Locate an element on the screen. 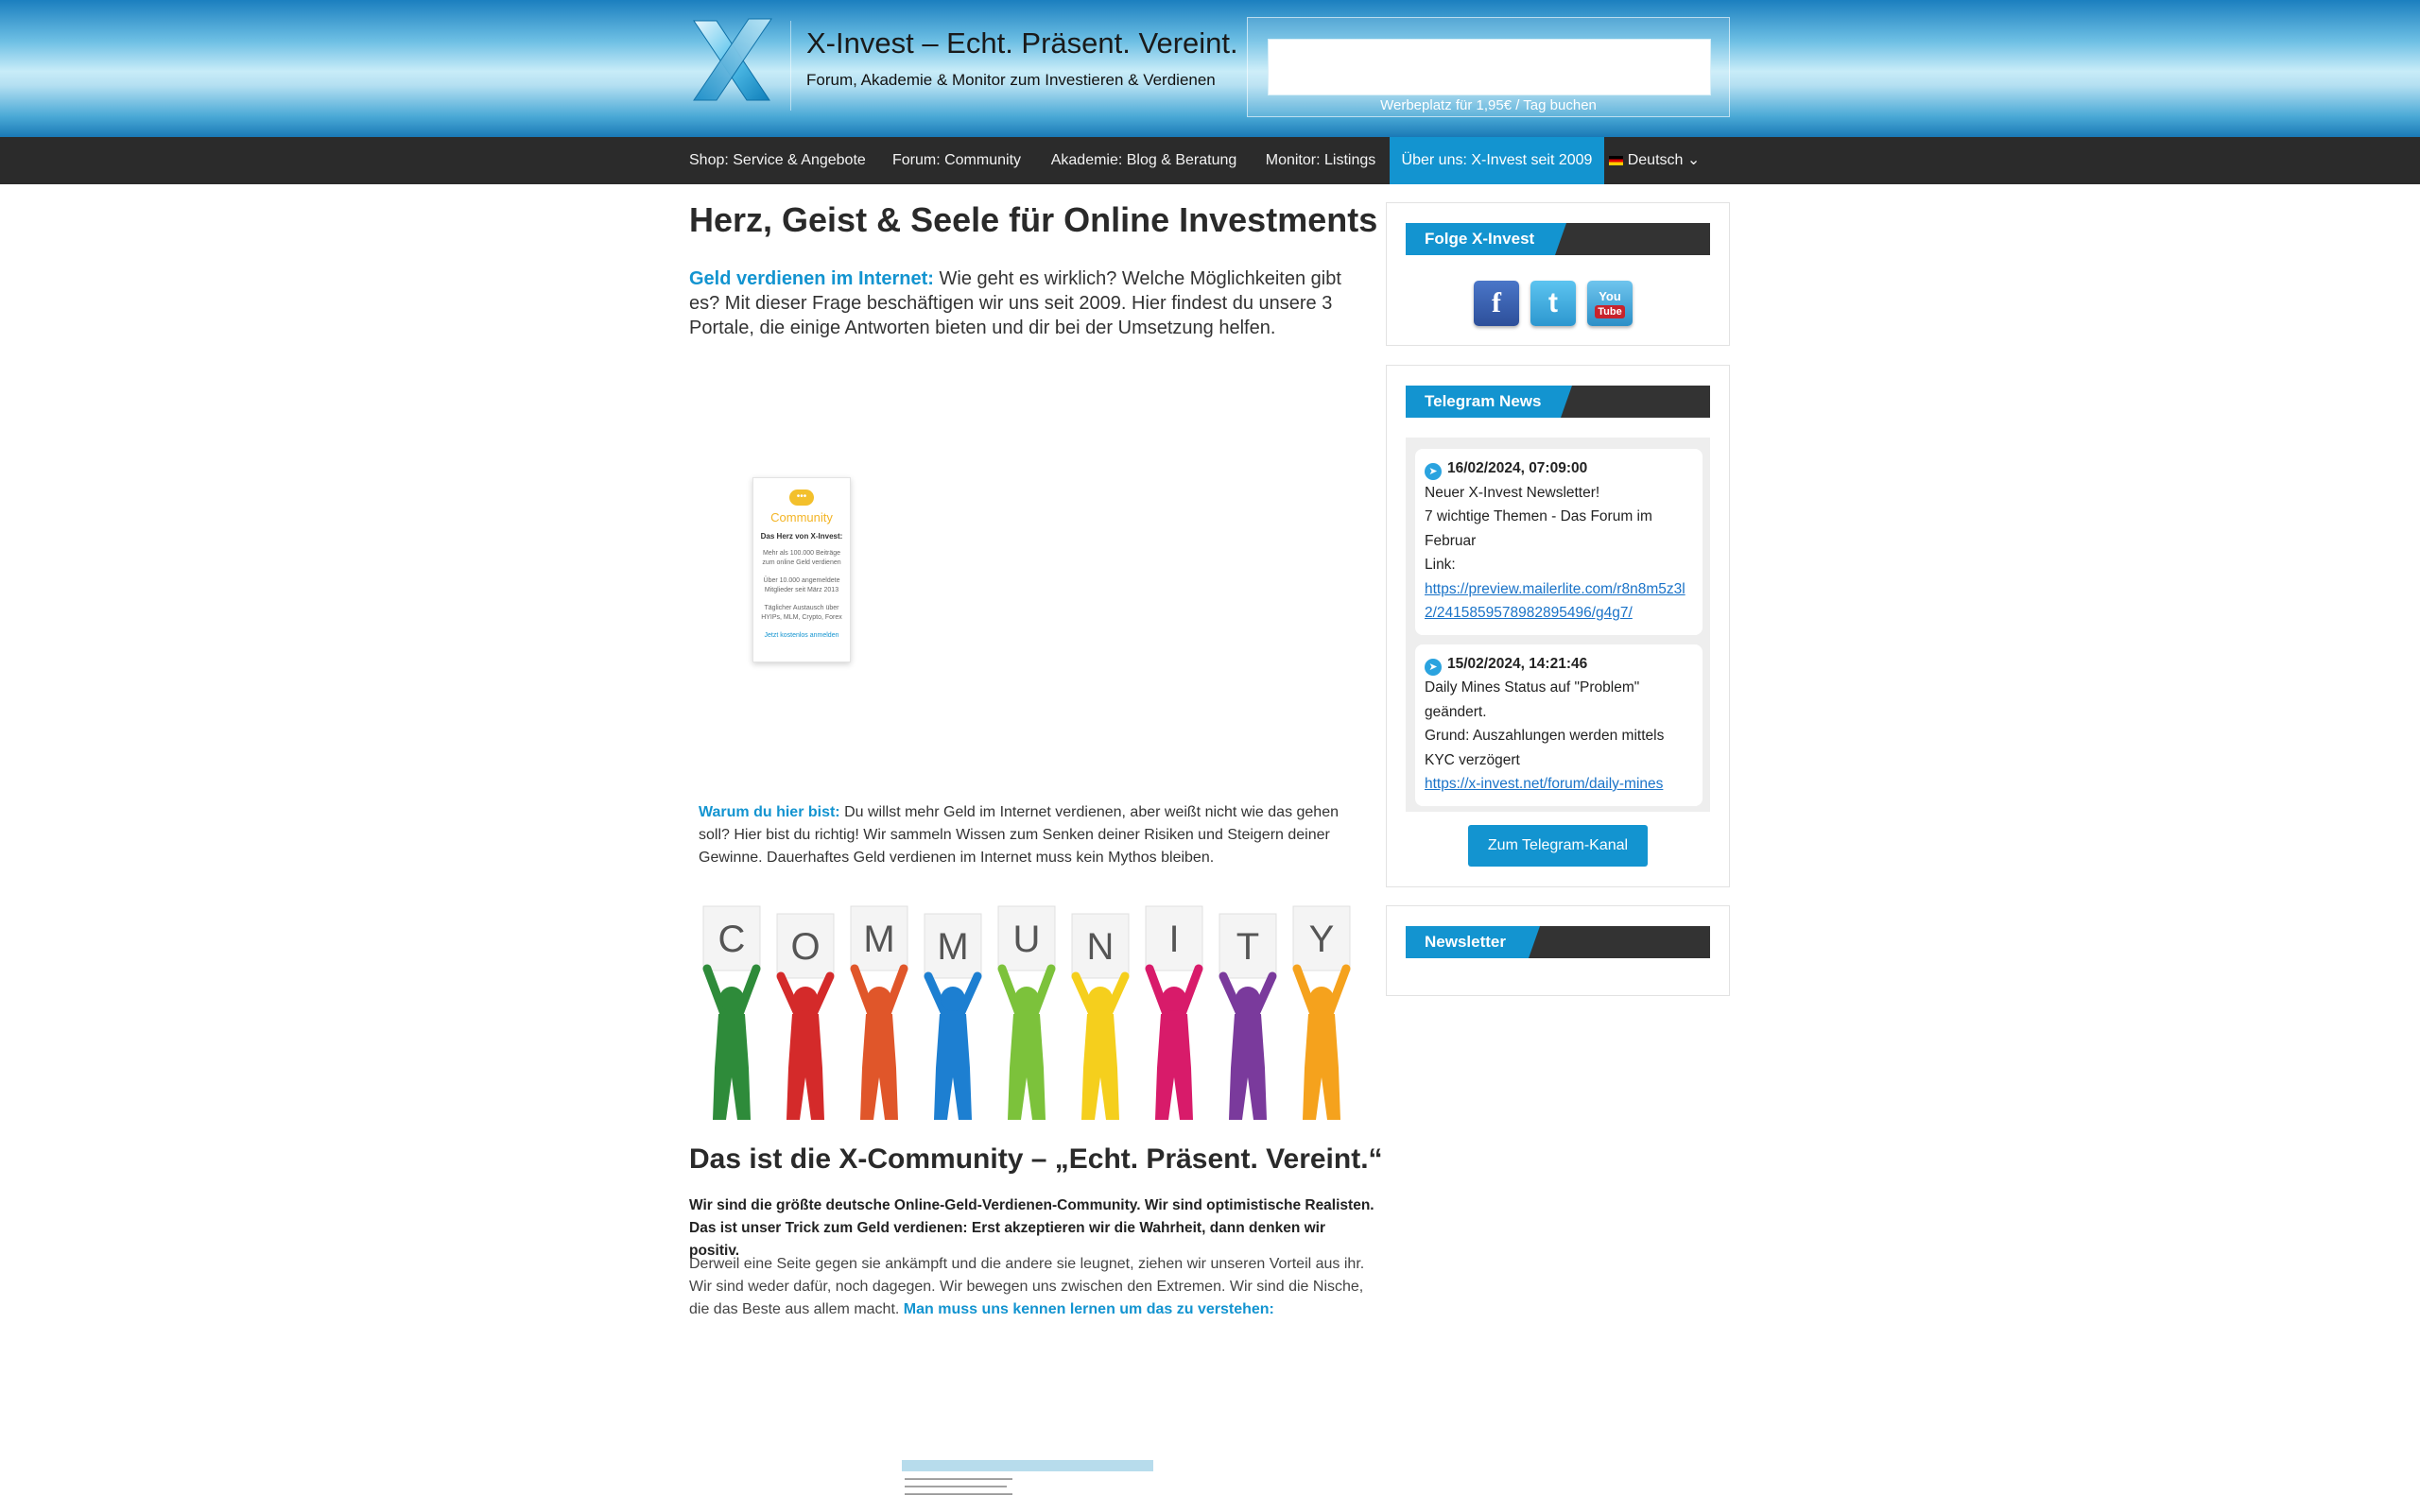 The image size is (2420, 1512). community-figure: O is located at coordinates (806, 1016).